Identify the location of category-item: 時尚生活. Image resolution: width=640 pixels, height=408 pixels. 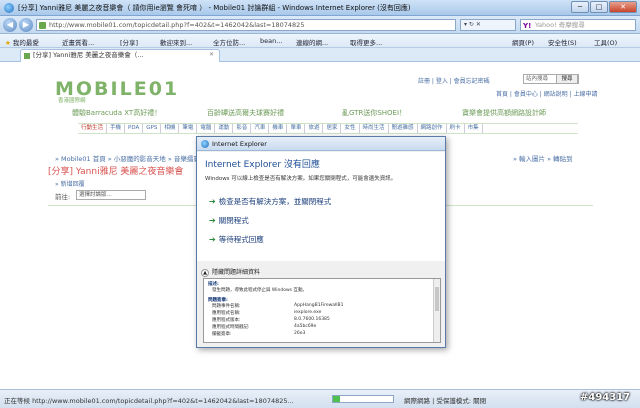
(374, 128).